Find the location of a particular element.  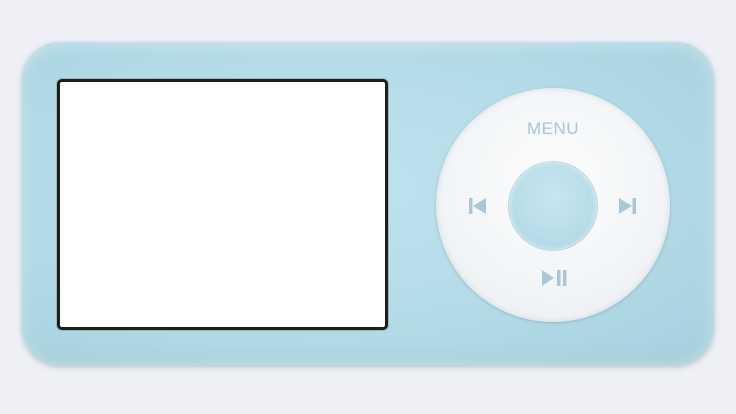

previous-track-icon is located at coordinates (478, 206).